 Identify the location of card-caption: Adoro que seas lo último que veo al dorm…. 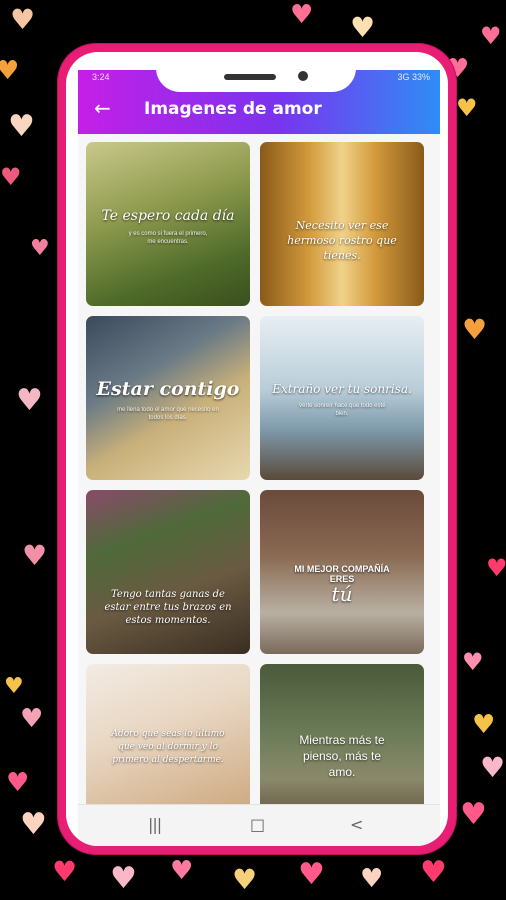
(168, 747).